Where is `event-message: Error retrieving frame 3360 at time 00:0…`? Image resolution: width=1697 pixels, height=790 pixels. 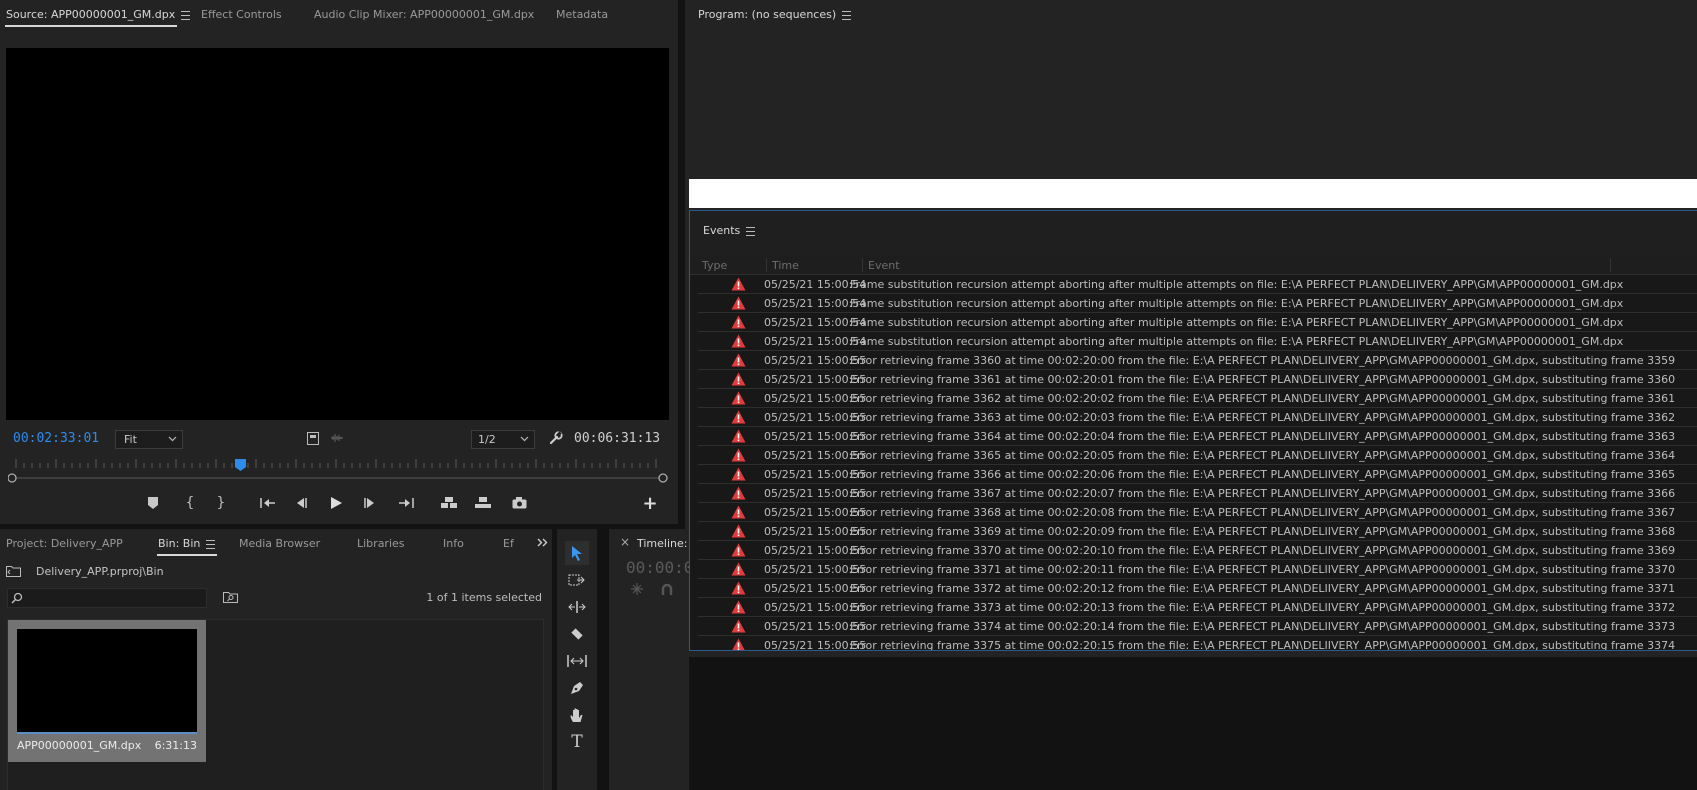 event-message: Error retrieving frame 3360 at time 00:0… is located at coordinates (1263, 360).